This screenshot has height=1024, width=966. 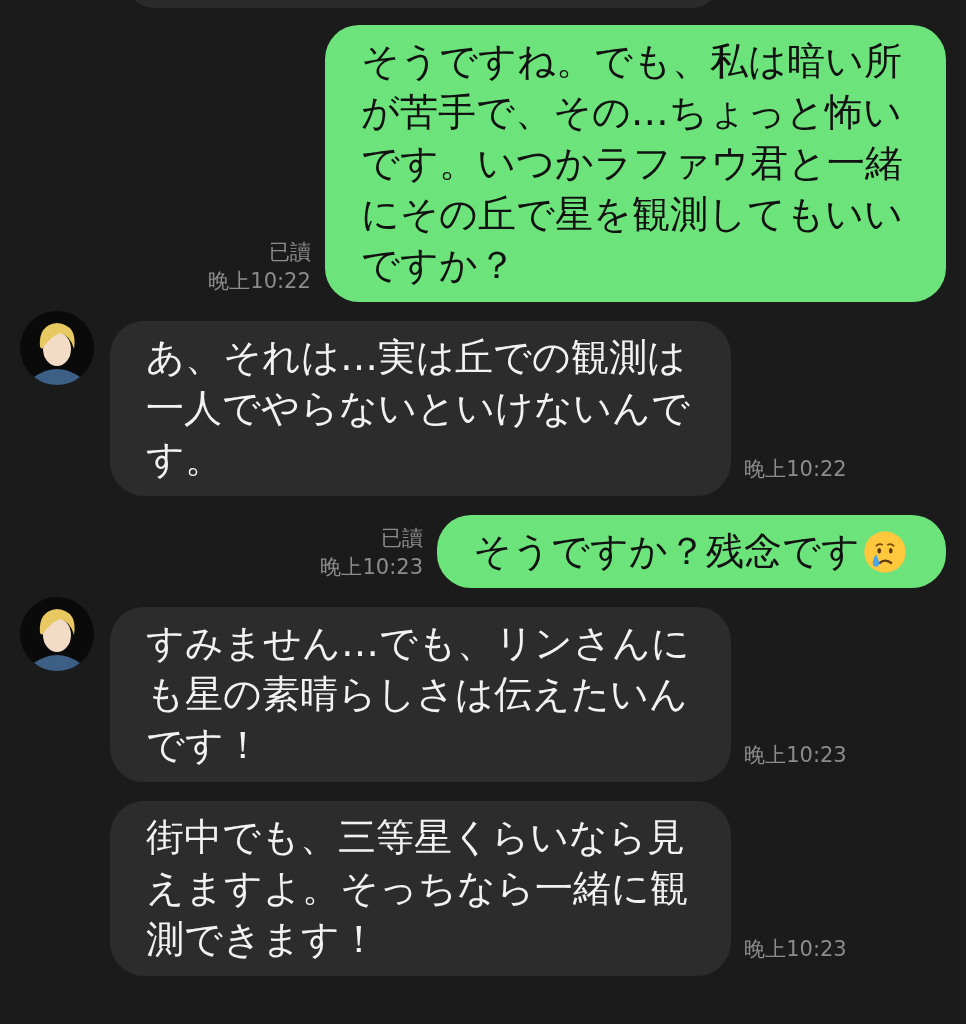 I want to click on message-text: そうですね。でも、私は暗い所が苦手で、その…ちょっと怖いです。いつかラファウ君と一緒にその丘で星を観測してもいいですか？, so click(x=632, y=163).